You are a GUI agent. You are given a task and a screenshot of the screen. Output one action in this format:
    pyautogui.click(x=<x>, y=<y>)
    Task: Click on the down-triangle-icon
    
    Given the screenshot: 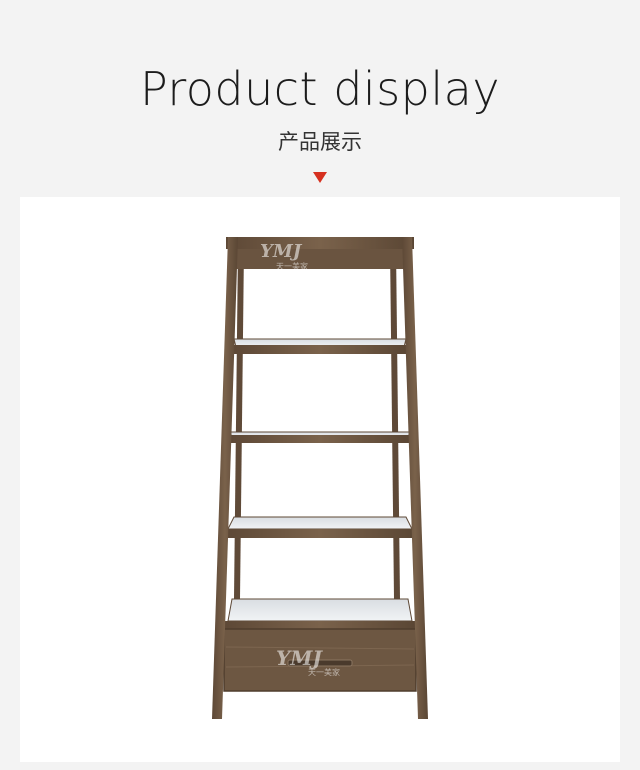 What is the action you would take?
    pyautogui.click(x=320, y=177)
    